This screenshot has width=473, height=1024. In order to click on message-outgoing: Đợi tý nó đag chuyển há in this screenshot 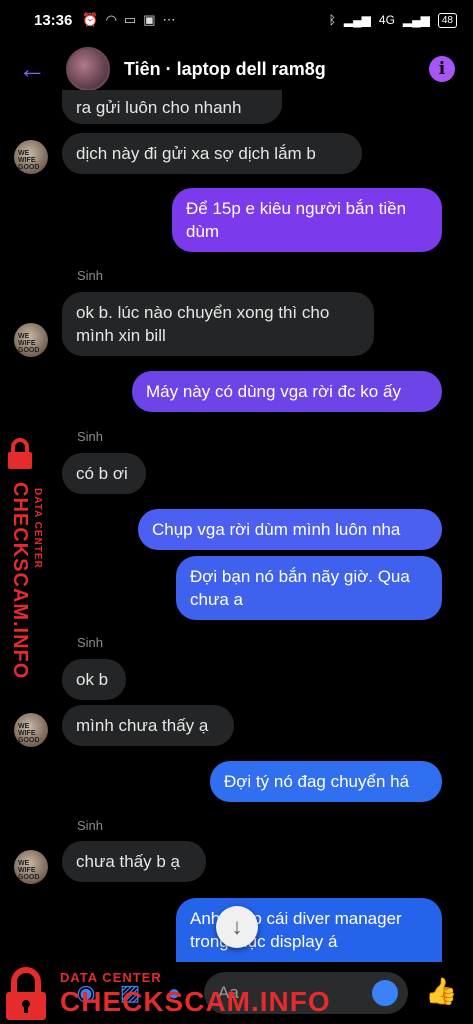, I will do `click(326, 781)`.